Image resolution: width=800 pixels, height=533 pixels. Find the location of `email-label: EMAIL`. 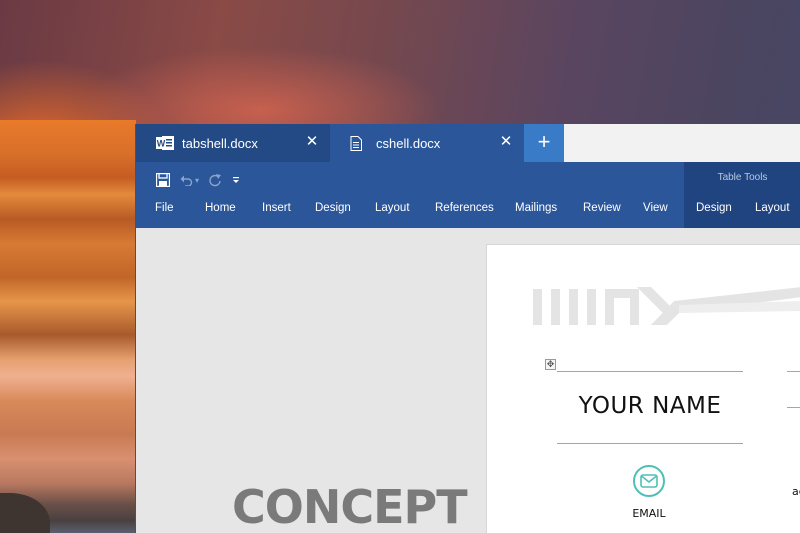

email-label: EMAIL is located at coordinates (649, 513).